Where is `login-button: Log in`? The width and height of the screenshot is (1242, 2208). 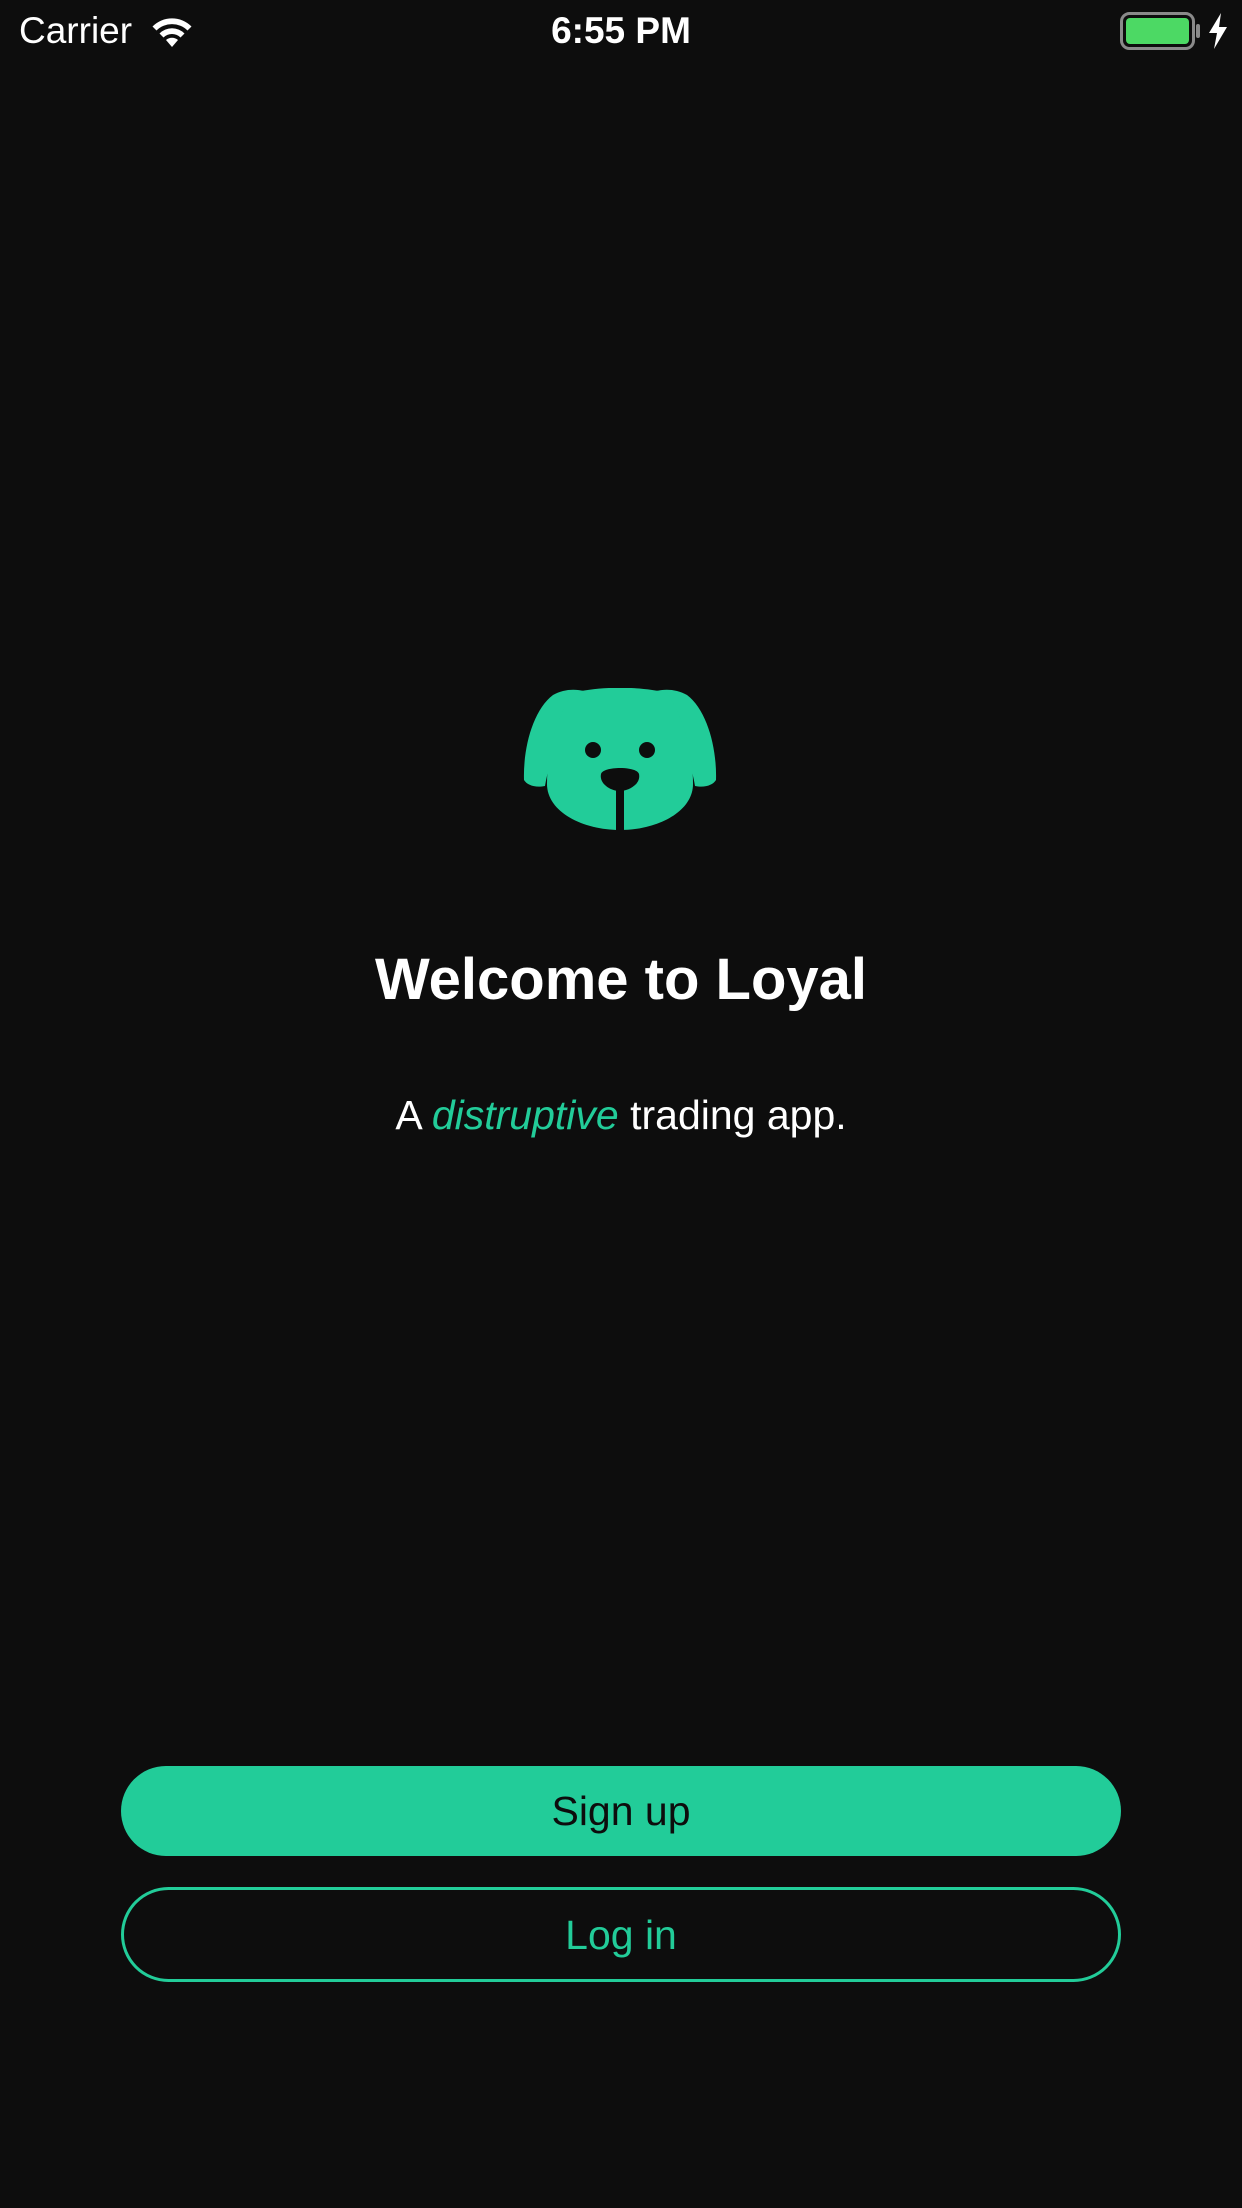 login-button: Log in is located at coordinates (621, 1934).